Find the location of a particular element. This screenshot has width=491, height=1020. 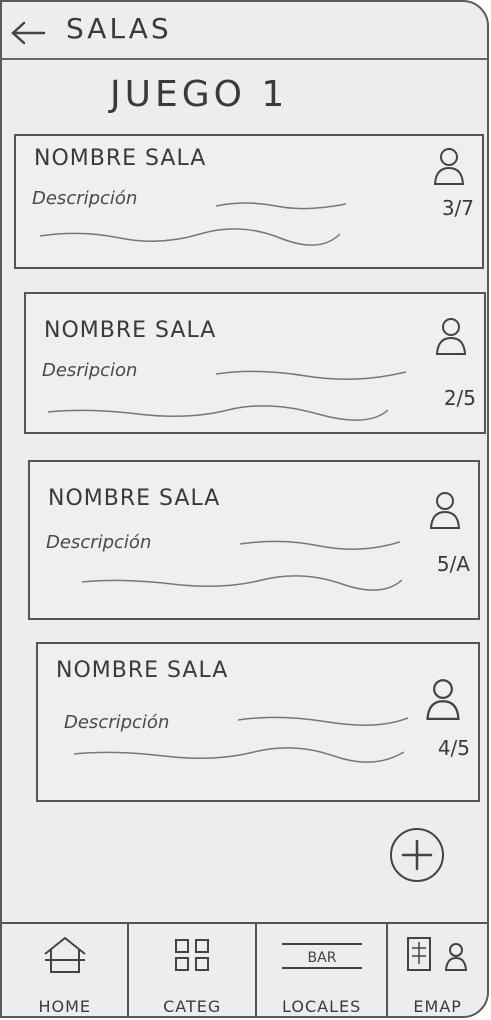

nav-label-locales: LOCALES is located at coordinates (322, 1006).